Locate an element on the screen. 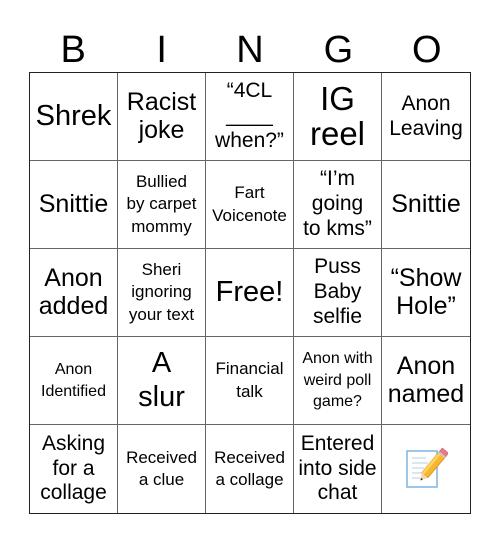  header-letter-g: G is located at coordinates (338, 50).